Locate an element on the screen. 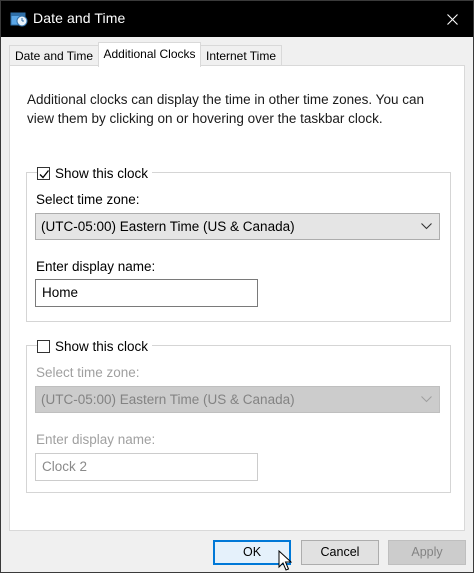 The width and height of the screenshot is (474, 573). clock1-name-label: Enter display name: is located at coordinates (96, 266).